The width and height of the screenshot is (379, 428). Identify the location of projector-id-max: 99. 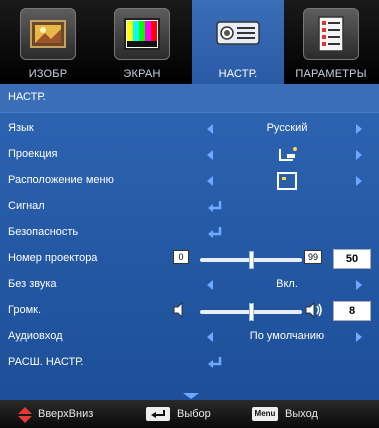
(313, 257).